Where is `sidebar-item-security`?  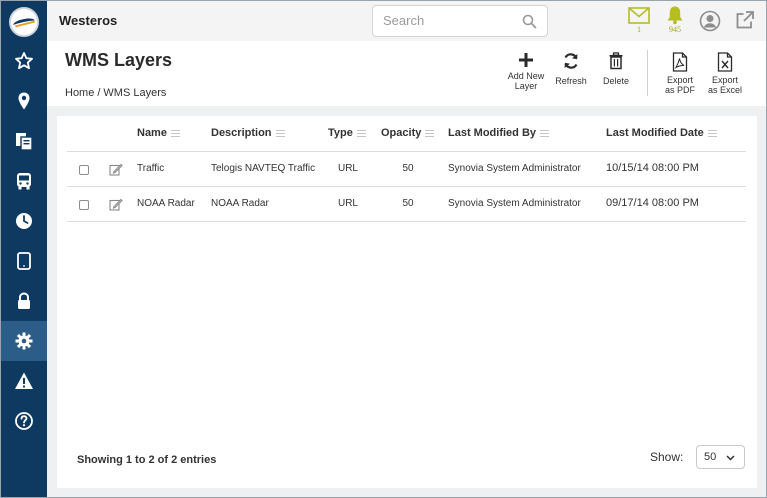
sidebar-item-security is located at coordinates (24, 301).